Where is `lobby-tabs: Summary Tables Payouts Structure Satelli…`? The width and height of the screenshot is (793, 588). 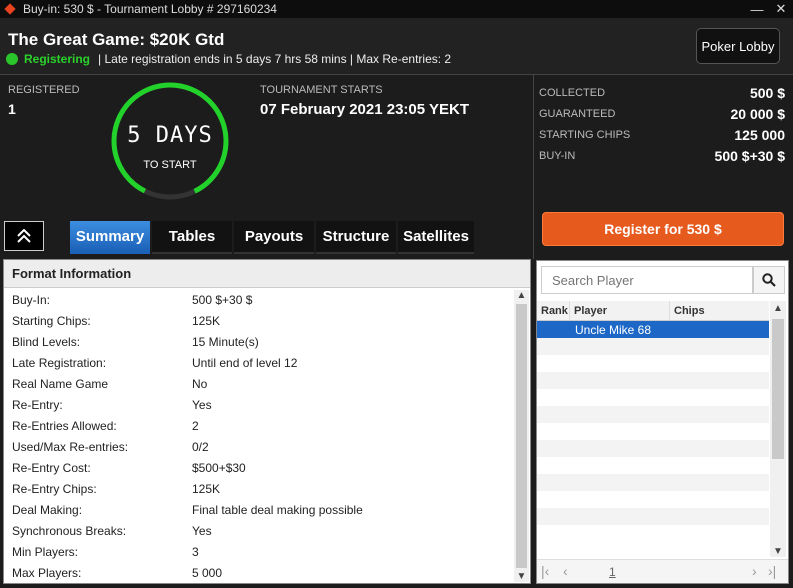
lobby-tabs: Summary Tables Payouts Structure Satelli… is located at coordinates (273, 237).